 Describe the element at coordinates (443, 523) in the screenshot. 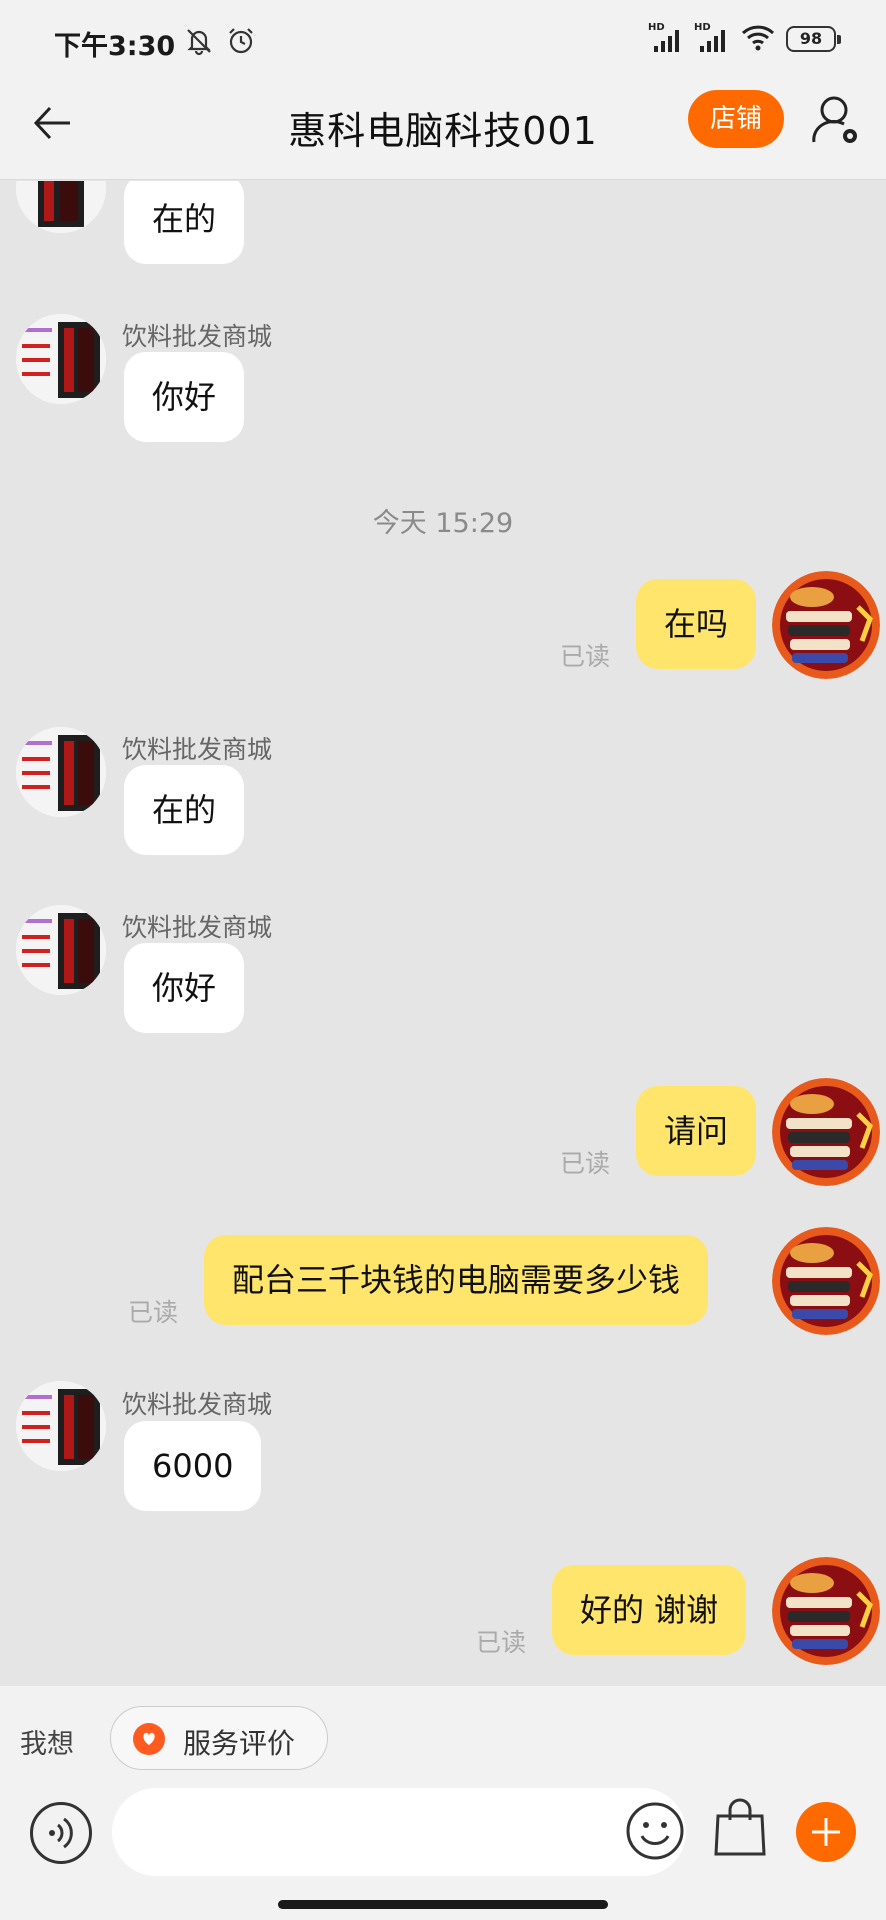

I see `chat-timestamp: 今天 15:29` at that location.